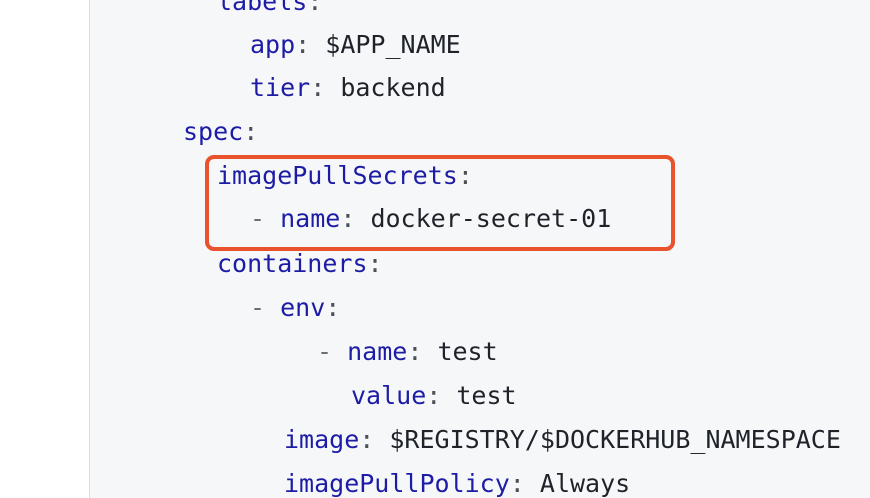 The width and height of the screenshot is (870, 498). What do you see at coordinates (322, 439) in the screenshot?
I see `yaml-key: image` at bounding box center [322, 439].